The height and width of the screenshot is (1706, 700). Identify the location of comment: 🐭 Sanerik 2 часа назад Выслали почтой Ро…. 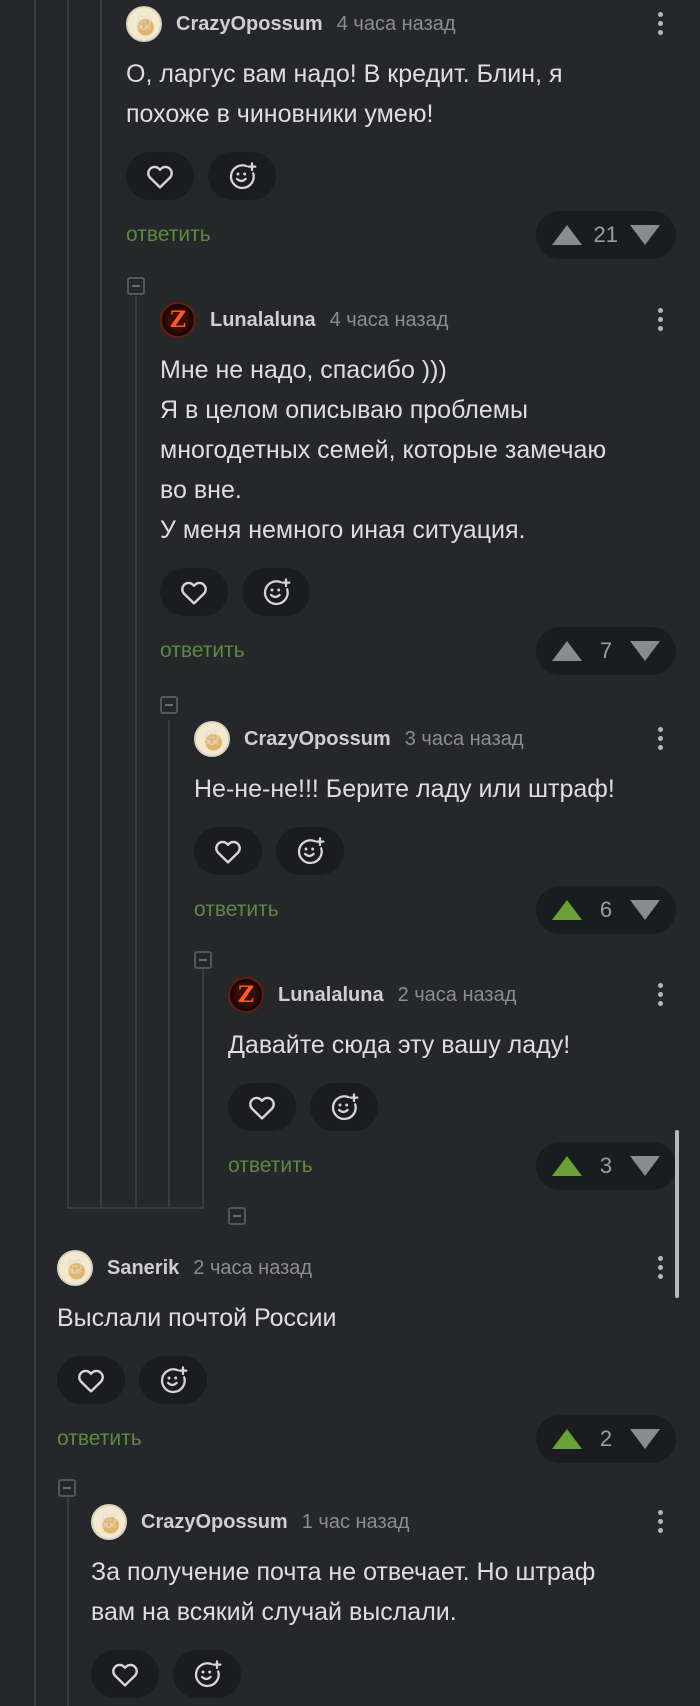
(378, 1356).